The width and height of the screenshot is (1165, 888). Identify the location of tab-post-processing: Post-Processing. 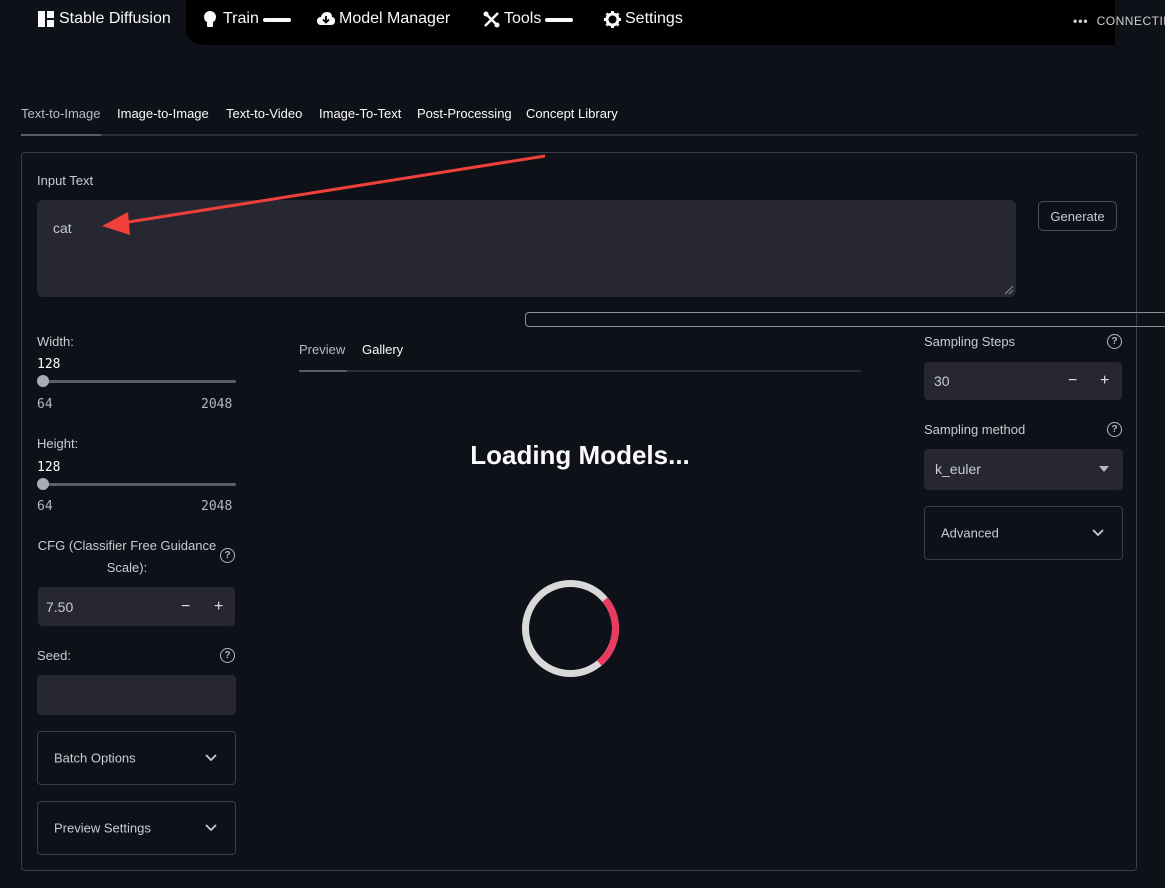
(464, 113).